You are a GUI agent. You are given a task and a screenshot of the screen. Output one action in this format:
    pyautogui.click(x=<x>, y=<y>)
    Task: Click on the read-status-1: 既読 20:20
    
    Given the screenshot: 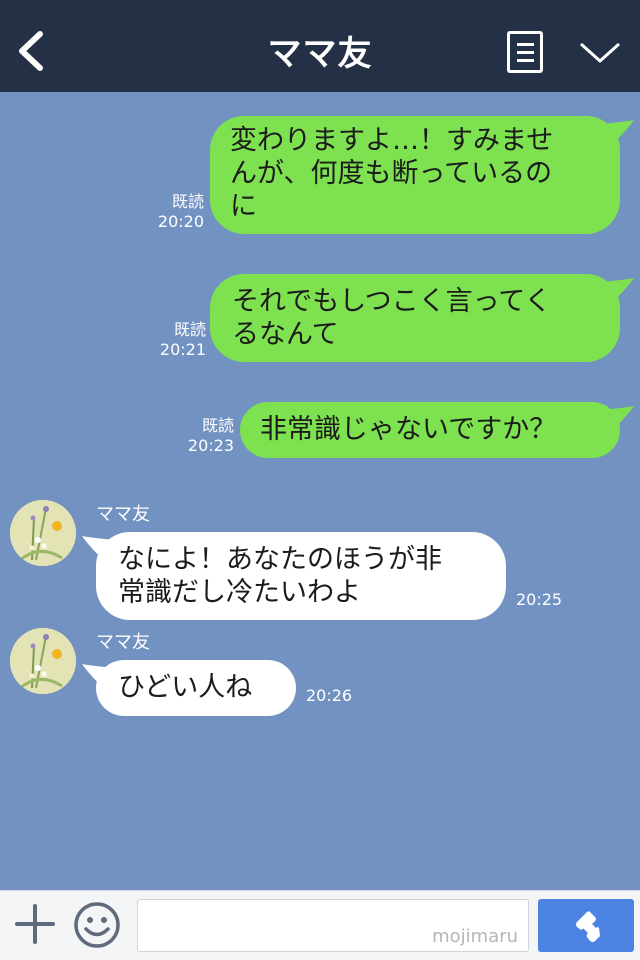 What is the action you would take?
    pyautogui.click(x=176, y=212)
    